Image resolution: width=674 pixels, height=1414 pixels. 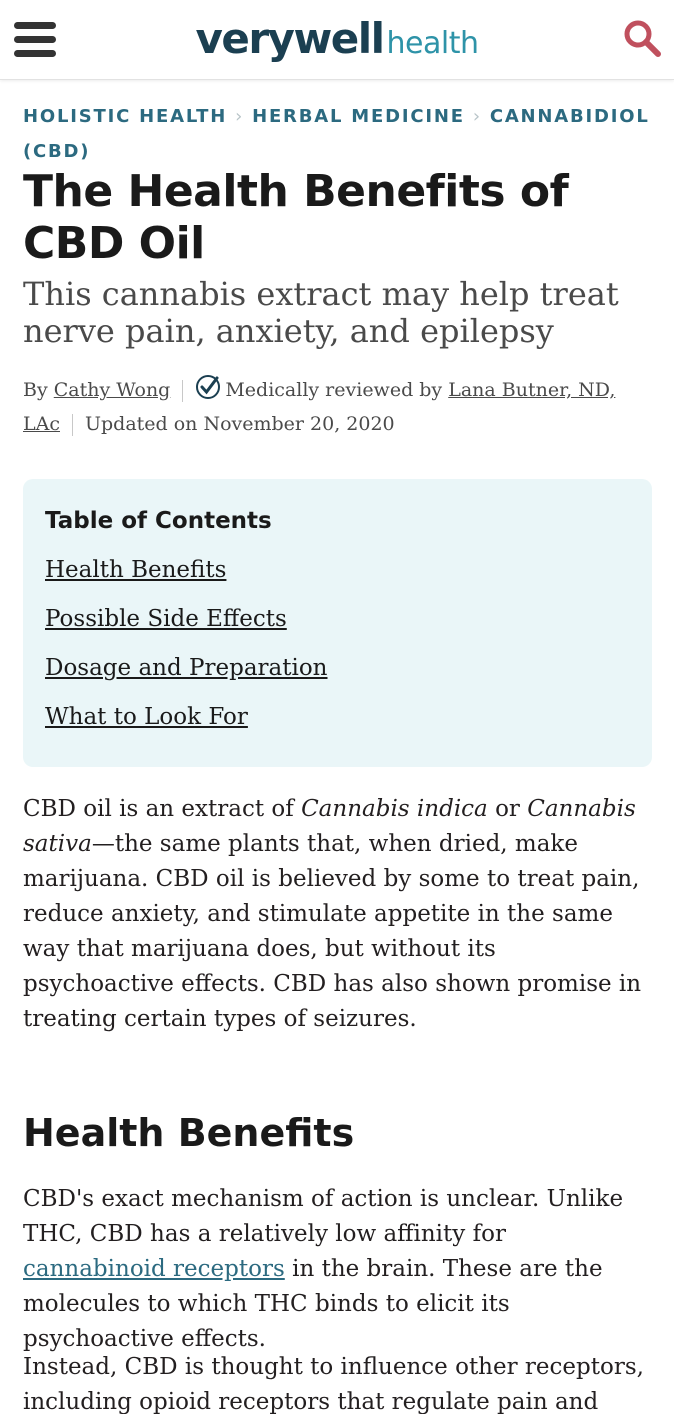 I want to click on breadcrumb-item-herbal-medicine: HERBAL MEDICINE, so click(x=358, y=116).